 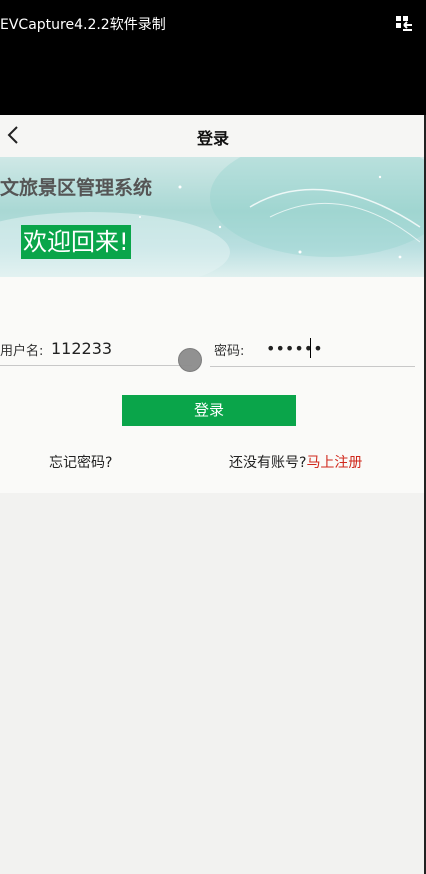 What do you see at coordinates (81, 348) in the screenshot?
I see `username-input: 112233` at bounding box center [81, 348].